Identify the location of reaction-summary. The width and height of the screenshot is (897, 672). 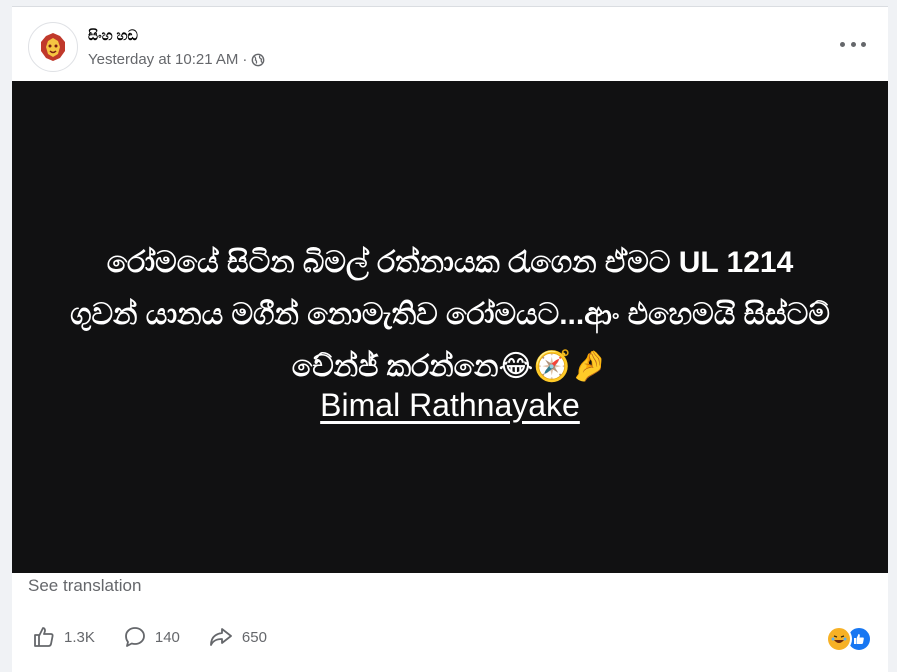
(849, 639).